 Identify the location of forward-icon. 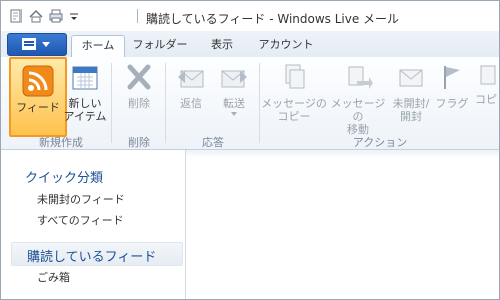
(234, 77).